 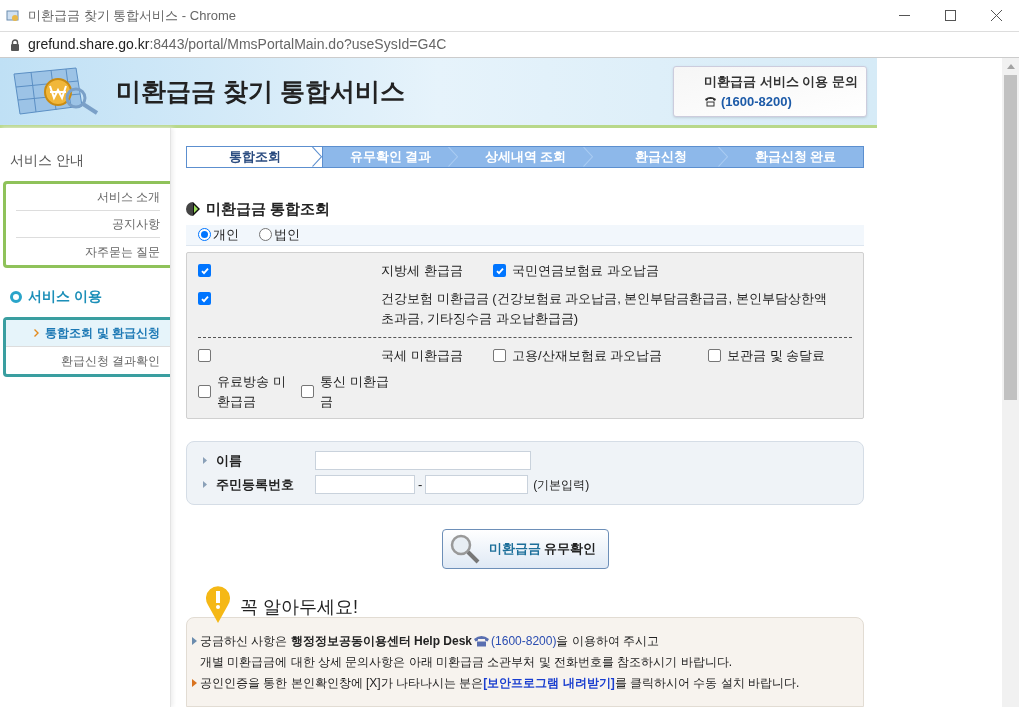 What do you see at coordinates (15, 44) in the screenshot?
I see `lock-icon` at bounding box center [15, 44].